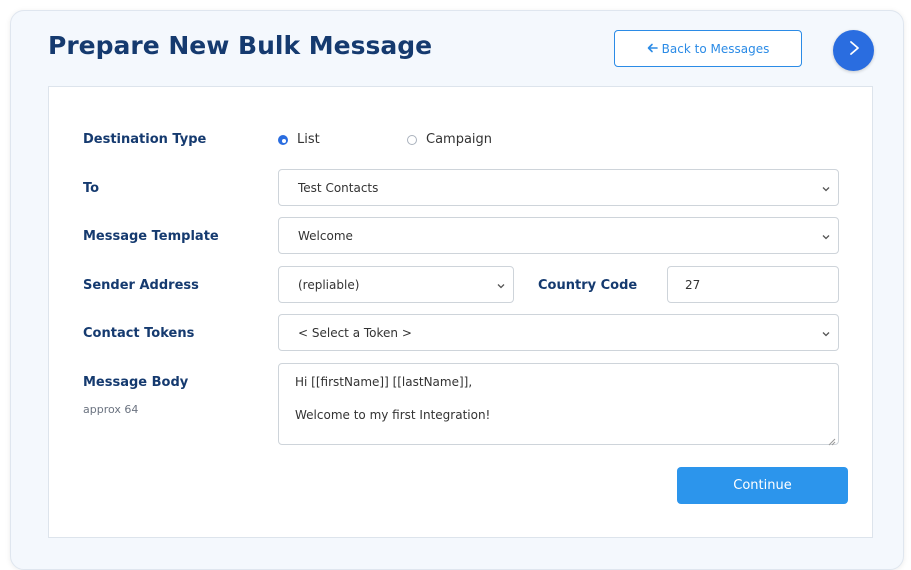  What do you see at coordinates (145, 139) in the screenshot?
I see `destination-type-label: Destination Type` at bounding box center [145, 139].